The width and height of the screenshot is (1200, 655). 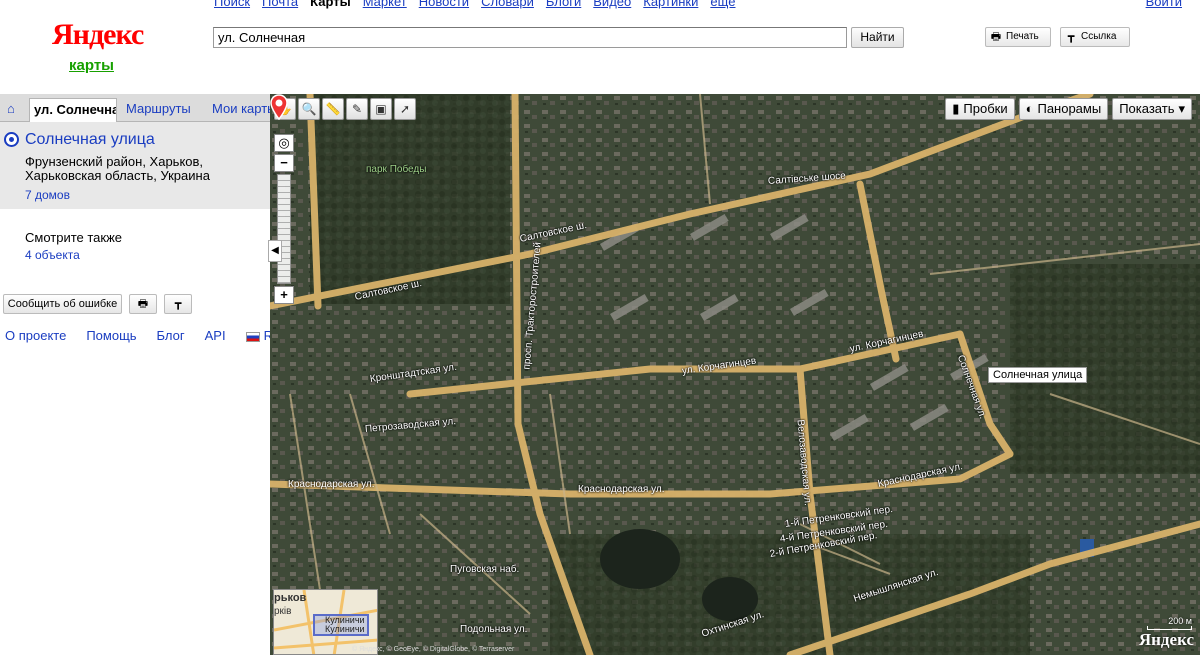 What do you see at coordinates (252, 336) in the screenshot?
I see `russia-flag-icon` at bounding box center [252, 336].